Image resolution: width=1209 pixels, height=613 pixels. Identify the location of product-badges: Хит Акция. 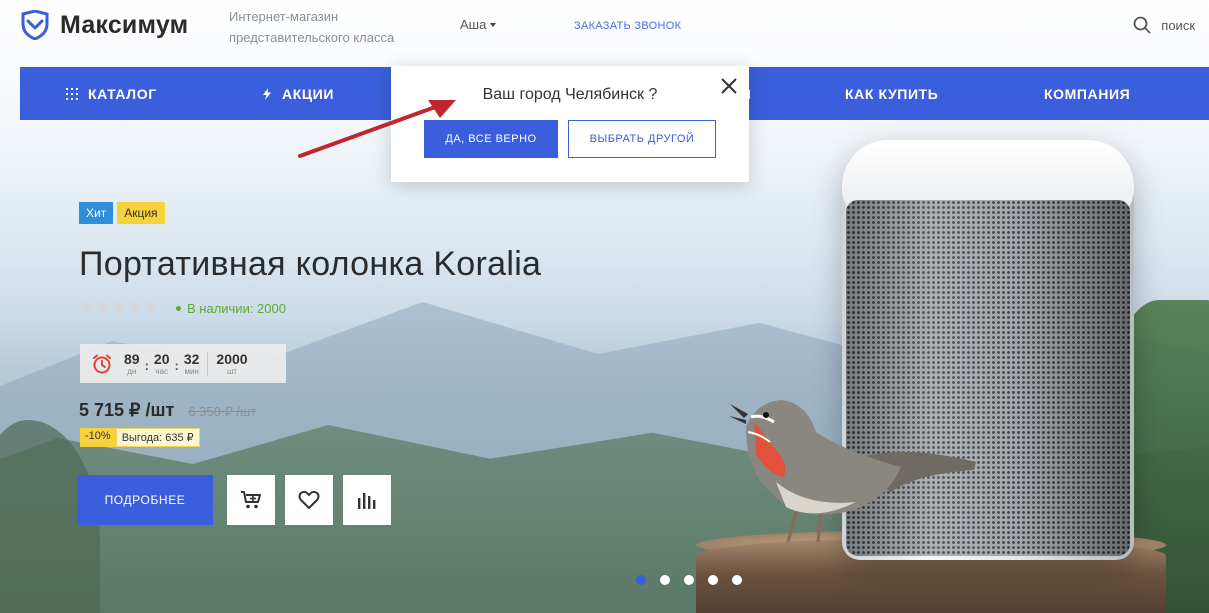
(122, 213).